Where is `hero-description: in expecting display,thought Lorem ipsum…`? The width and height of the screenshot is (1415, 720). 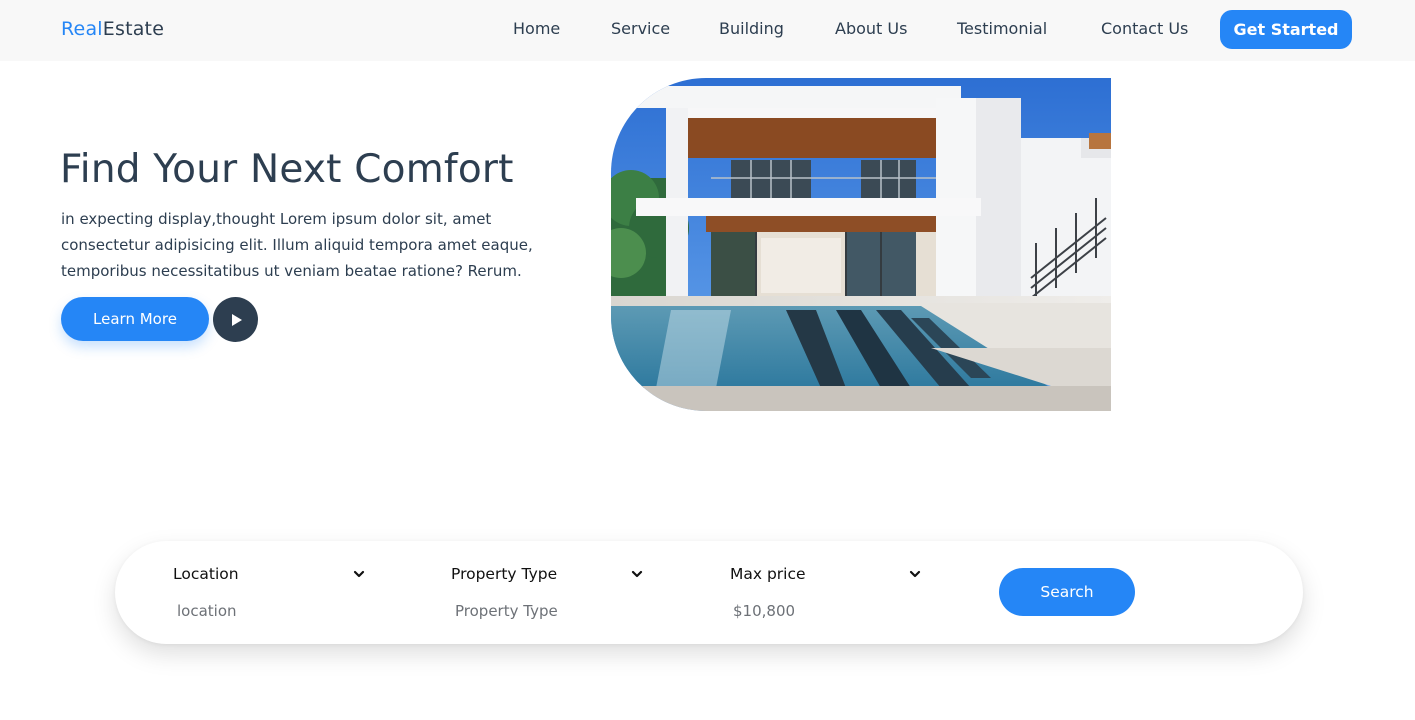
hero-description: in expecting display,thought Lorem ipsum… is located at coordinates (321, 245).